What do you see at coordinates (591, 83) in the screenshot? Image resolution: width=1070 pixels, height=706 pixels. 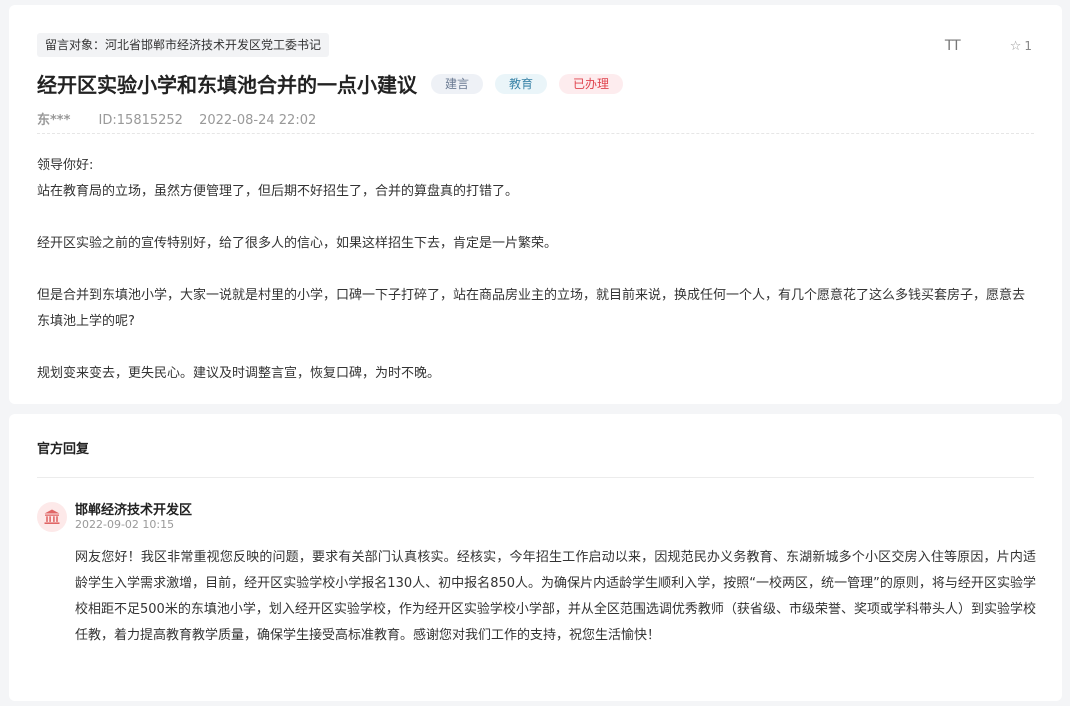 I see `status-badge: 已办理` at bounding box center [591, 83].